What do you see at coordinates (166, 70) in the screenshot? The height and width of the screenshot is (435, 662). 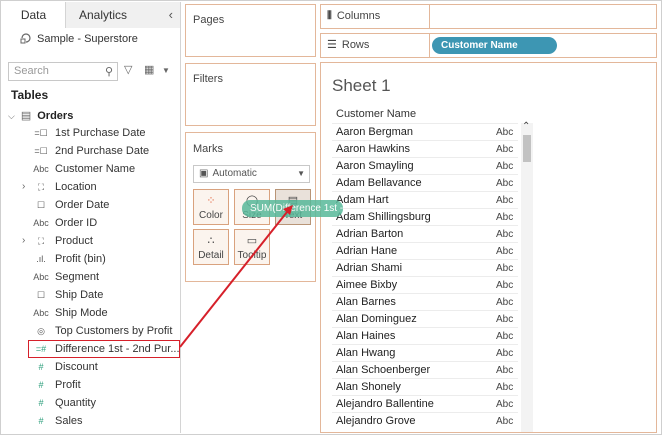 I see `view-options-dropdown-icon: ▼` at bounding box center [166, 70].